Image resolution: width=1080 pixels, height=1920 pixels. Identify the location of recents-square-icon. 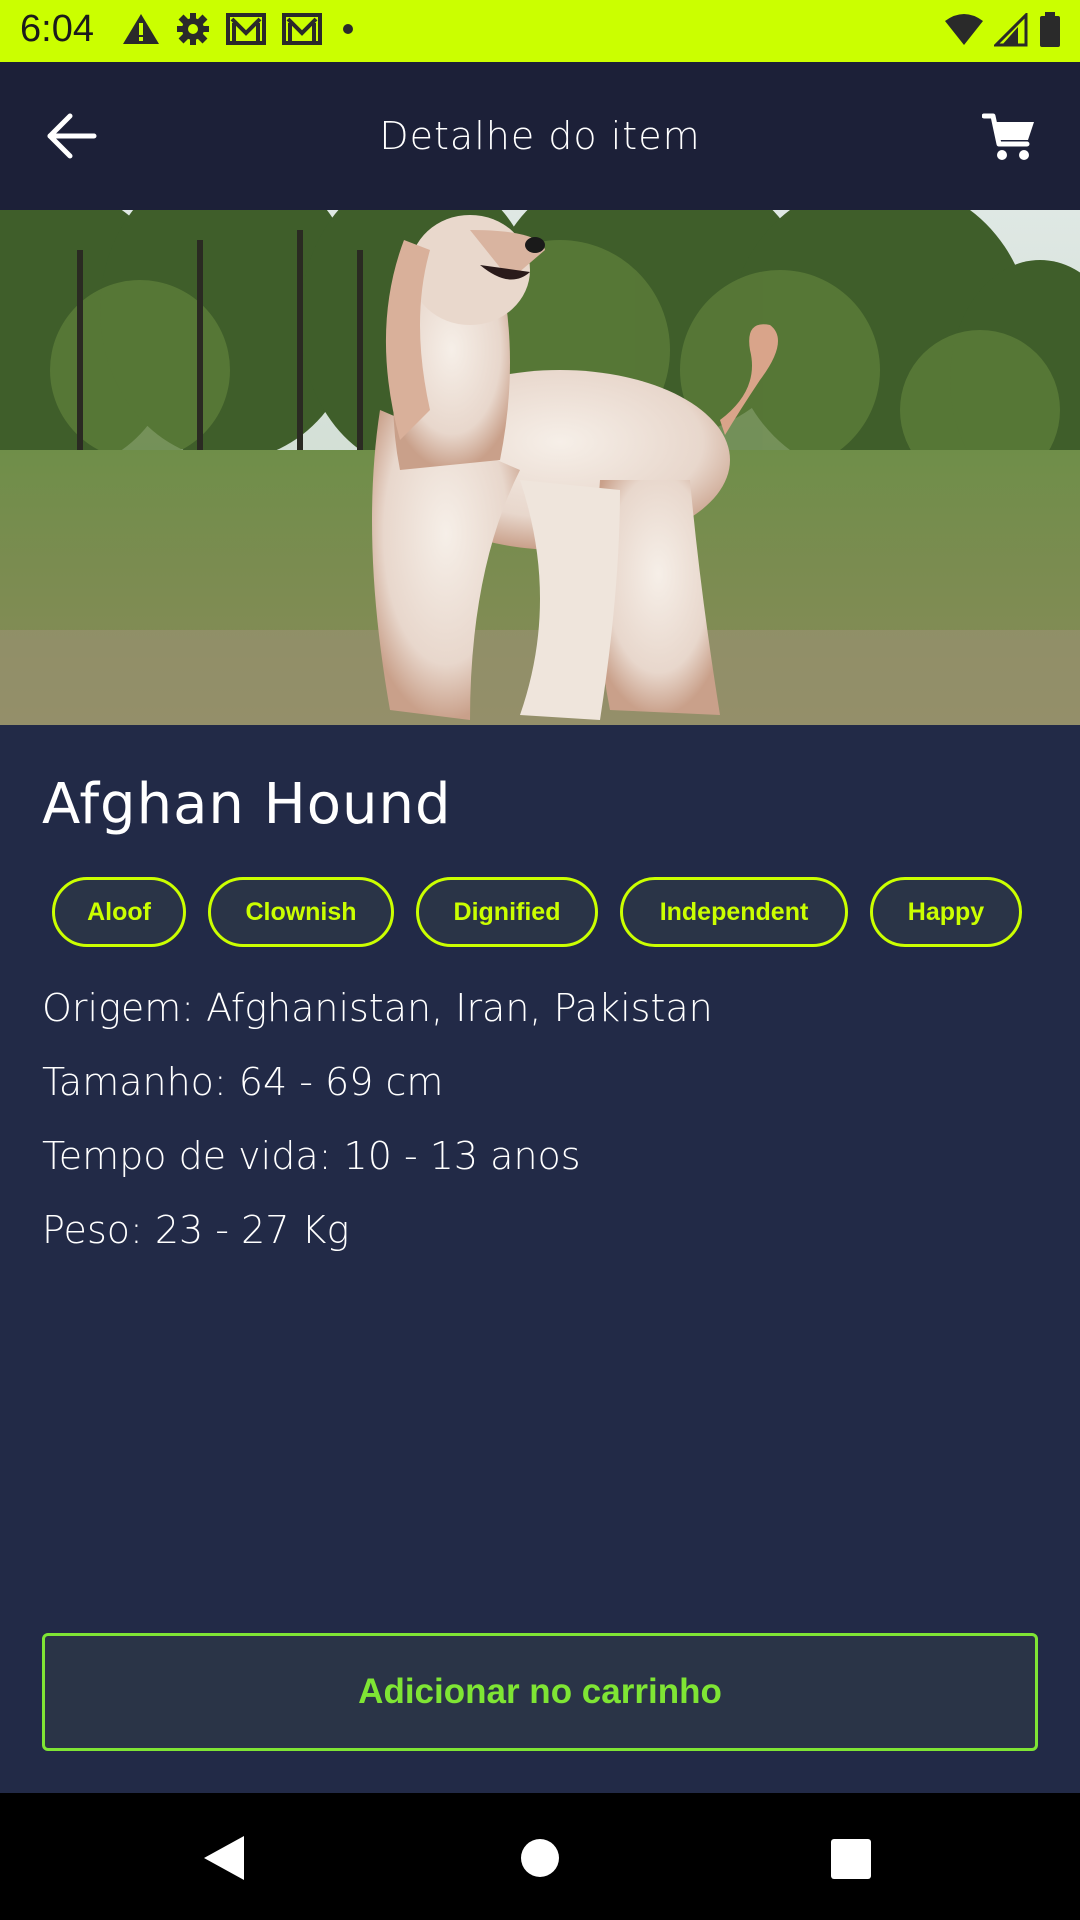
(851, 1859).